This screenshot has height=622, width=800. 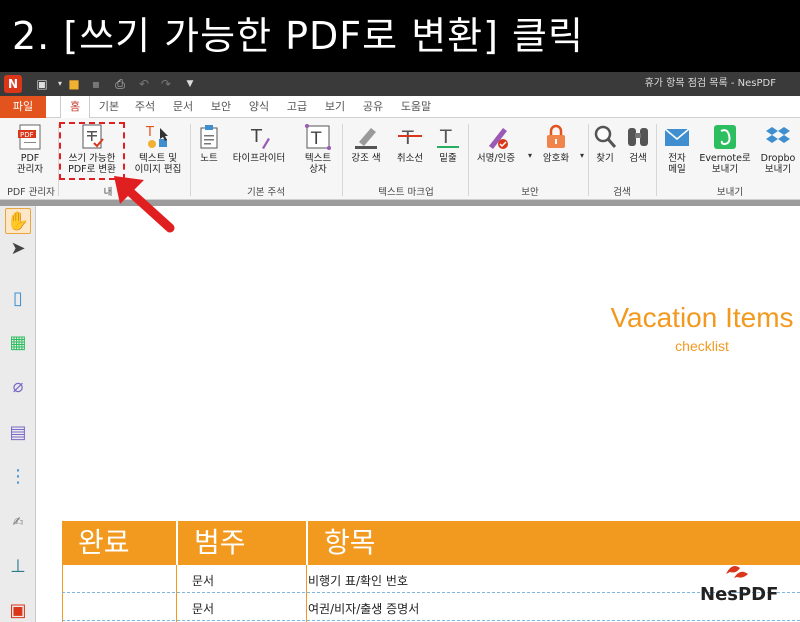 I want to click on tab-security: 보안, so click(x=221, y=107).